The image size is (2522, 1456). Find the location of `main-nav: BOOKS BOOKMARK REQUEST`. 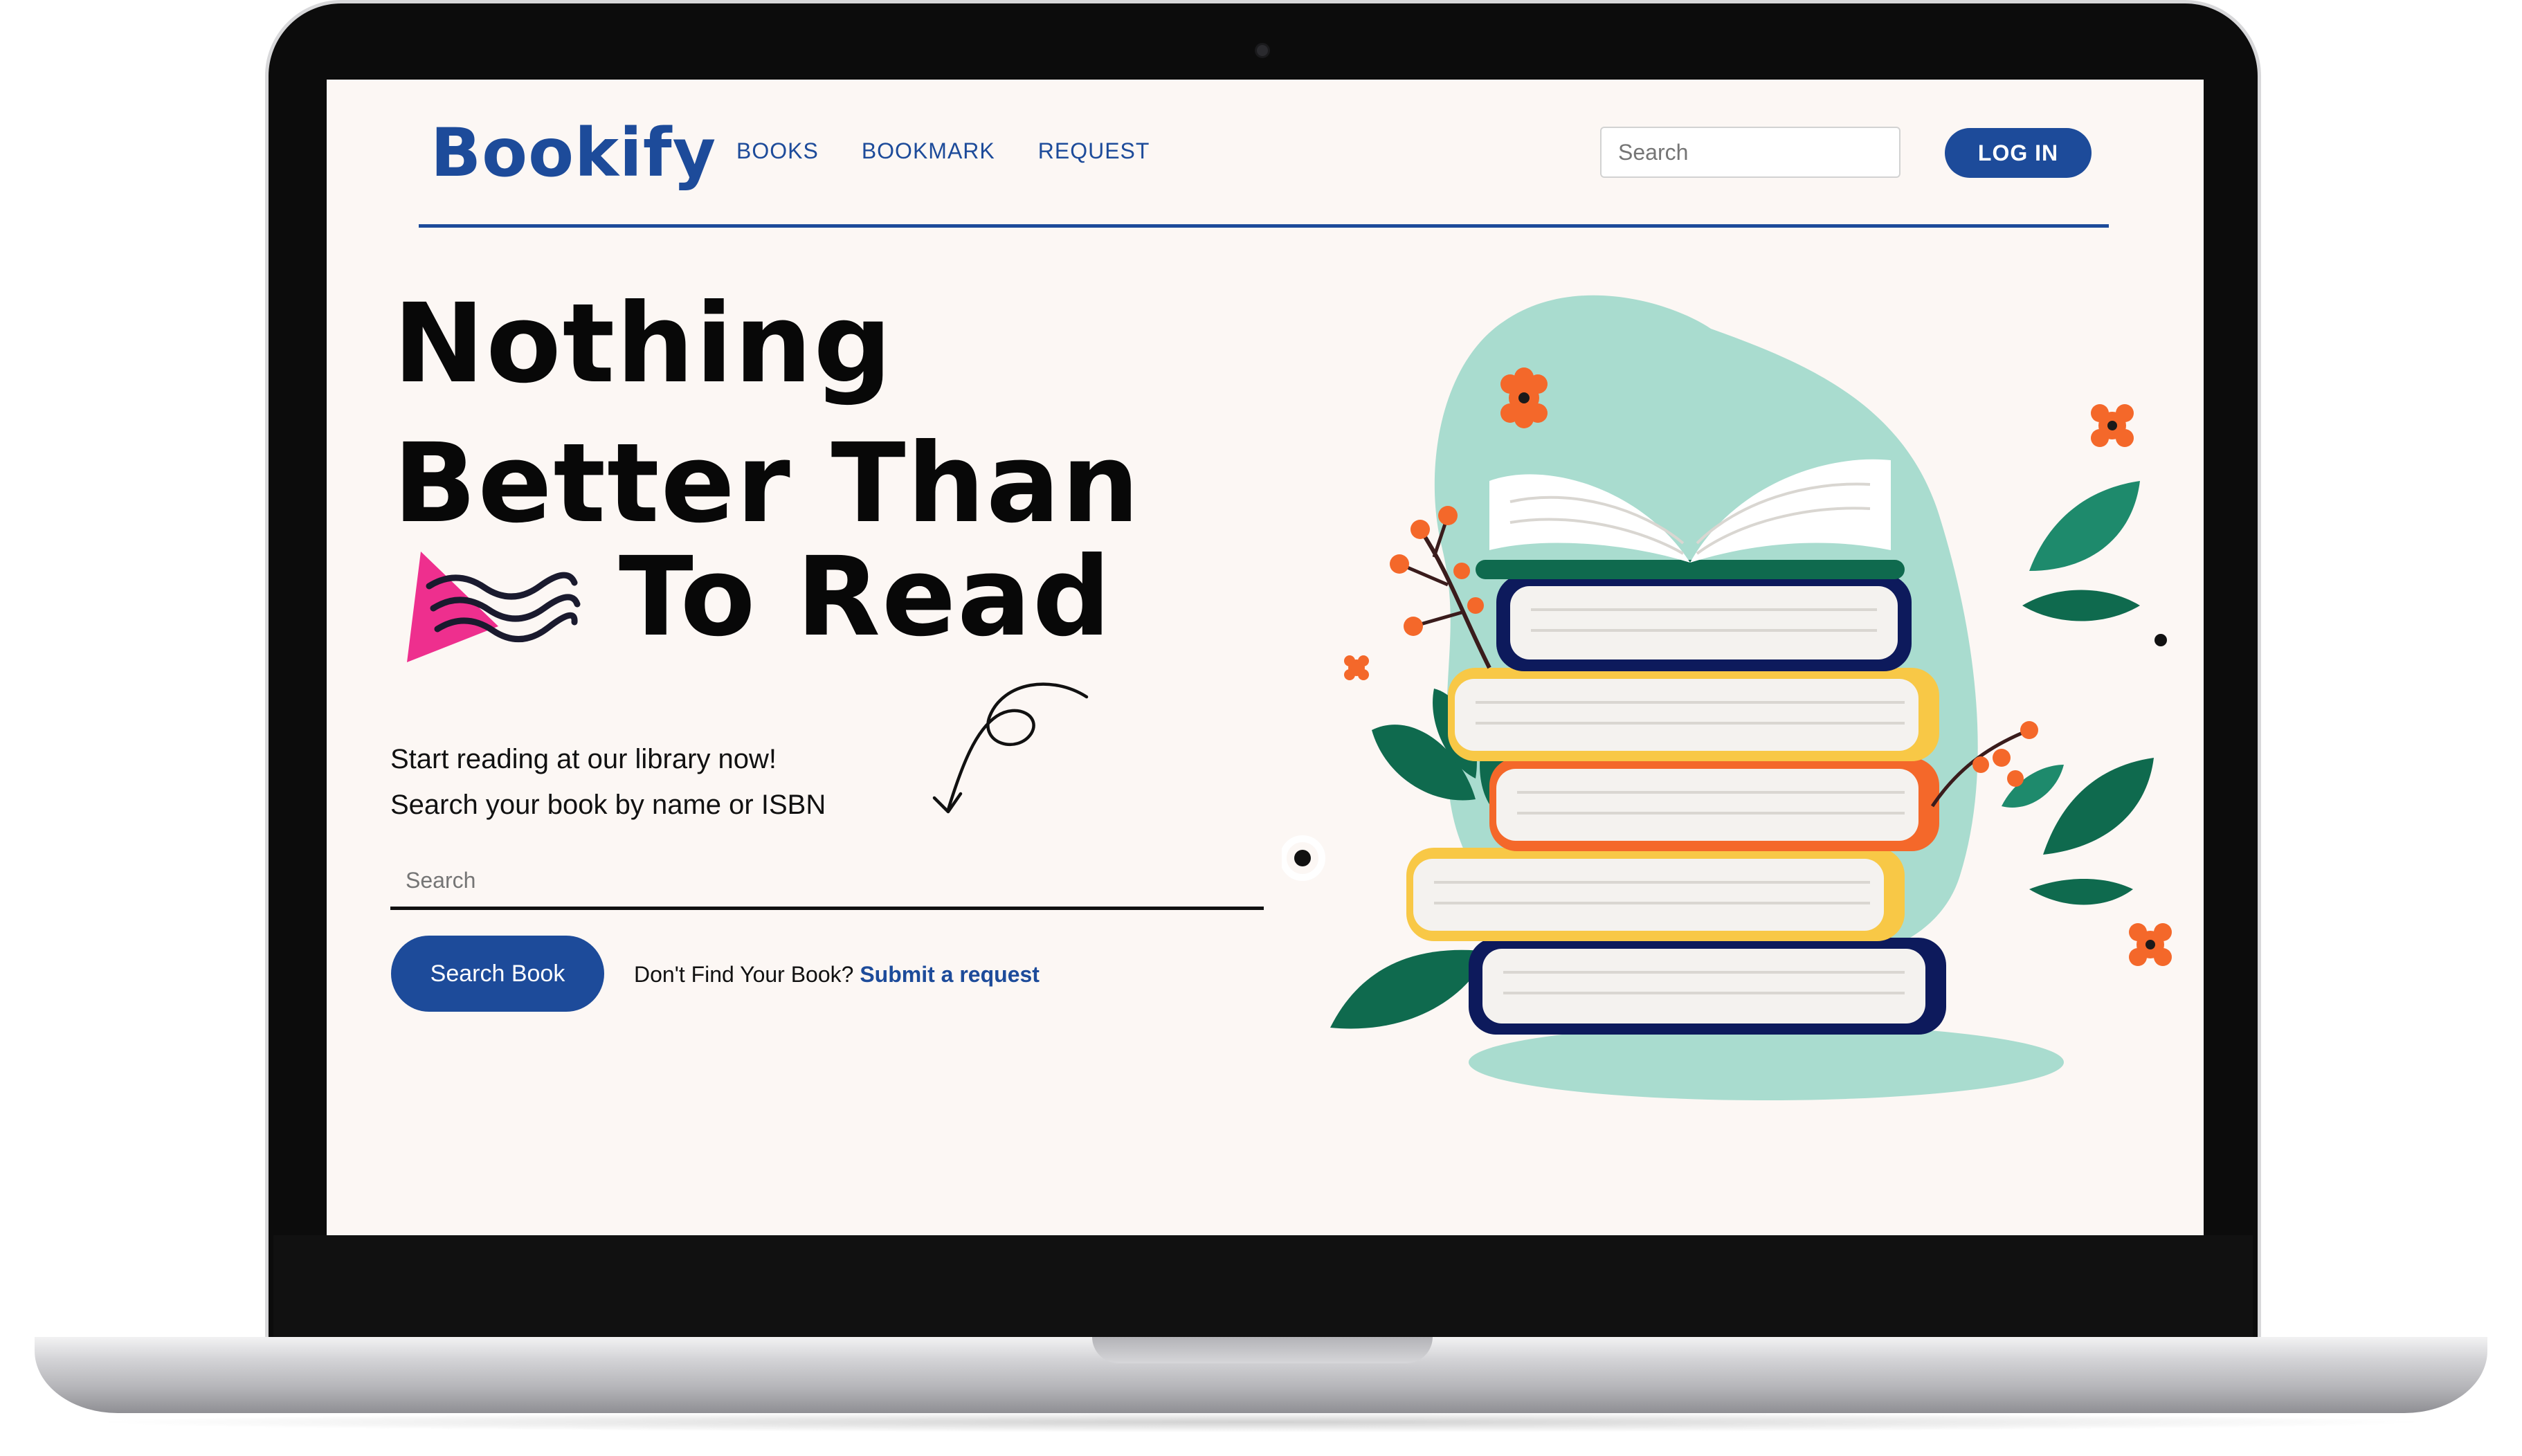

main-nav: BOOKS BOOKMARK REQUEST is located at coordinates (943, 151).